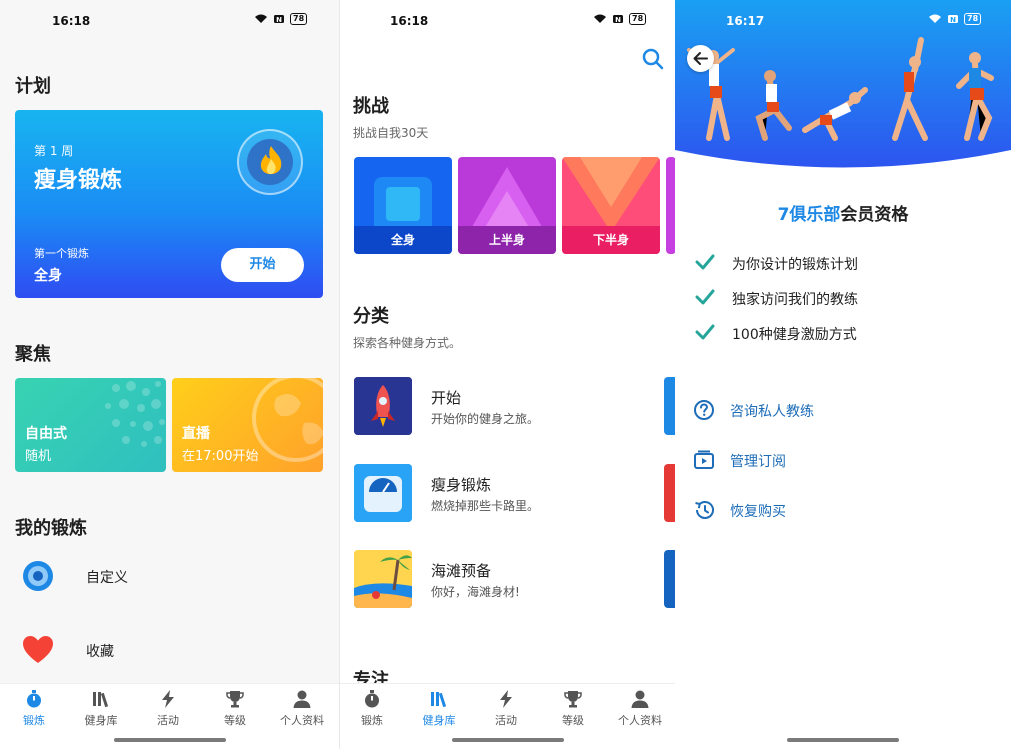  Describe the element at coordinates (262, 265) in the screenshot. I see `start-button: 开始` at that location.